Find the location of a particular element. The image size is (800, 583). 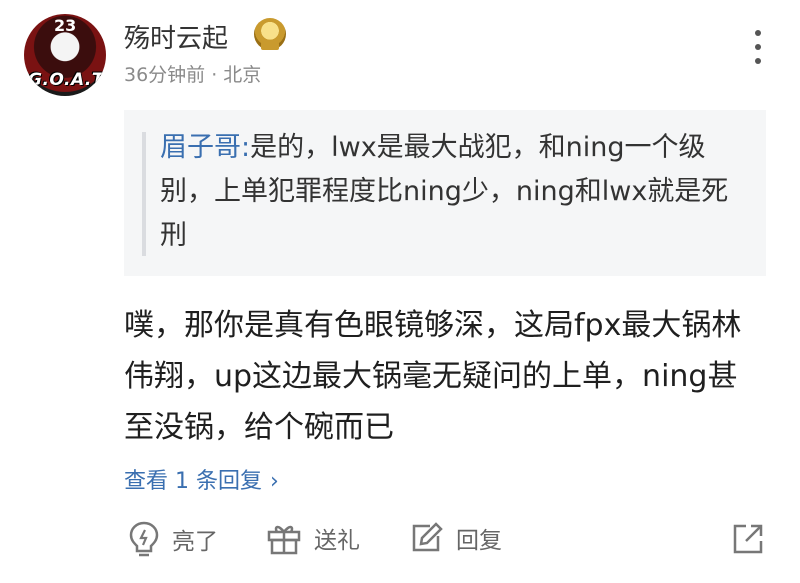

quote-bar is located at coordinates (144, 194).